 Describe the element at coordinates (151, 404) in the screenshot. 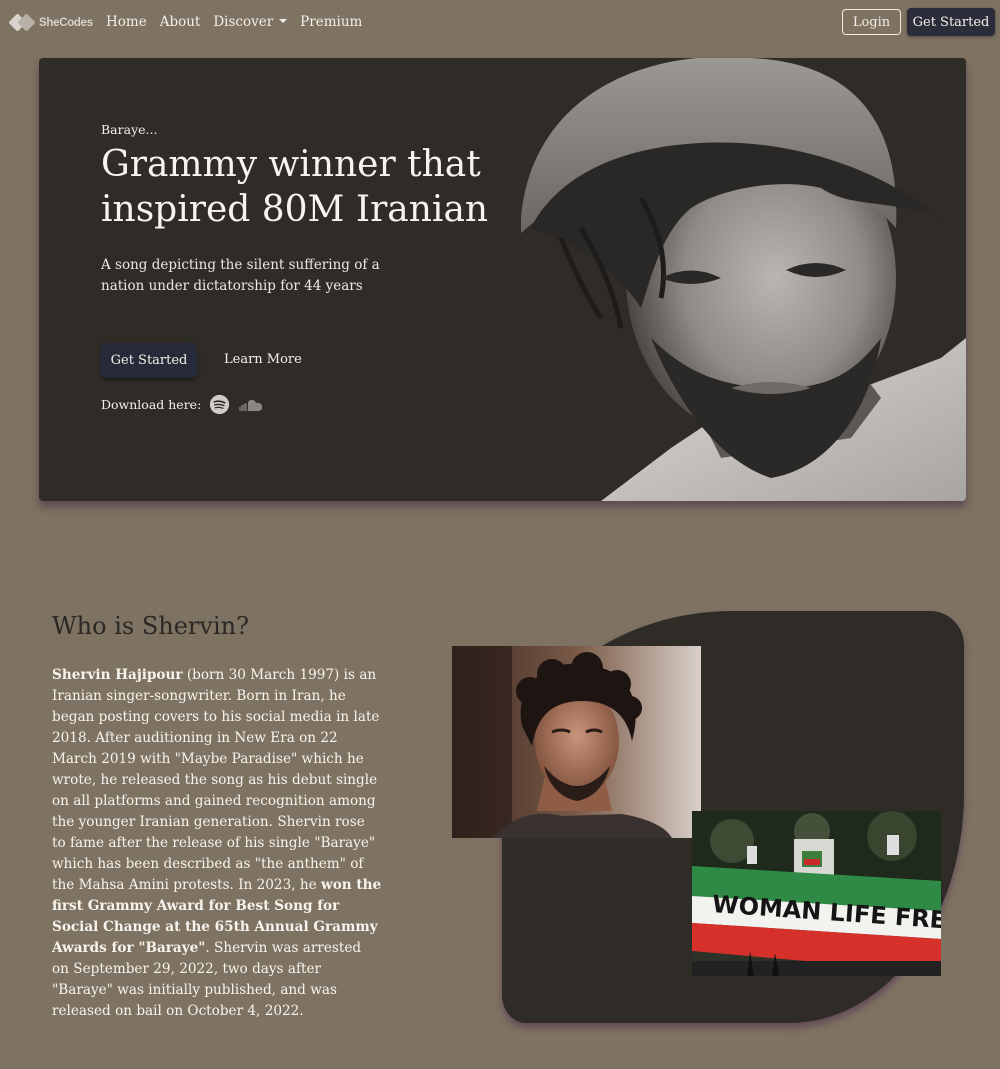

I see `download-label: Download here:` at that location.